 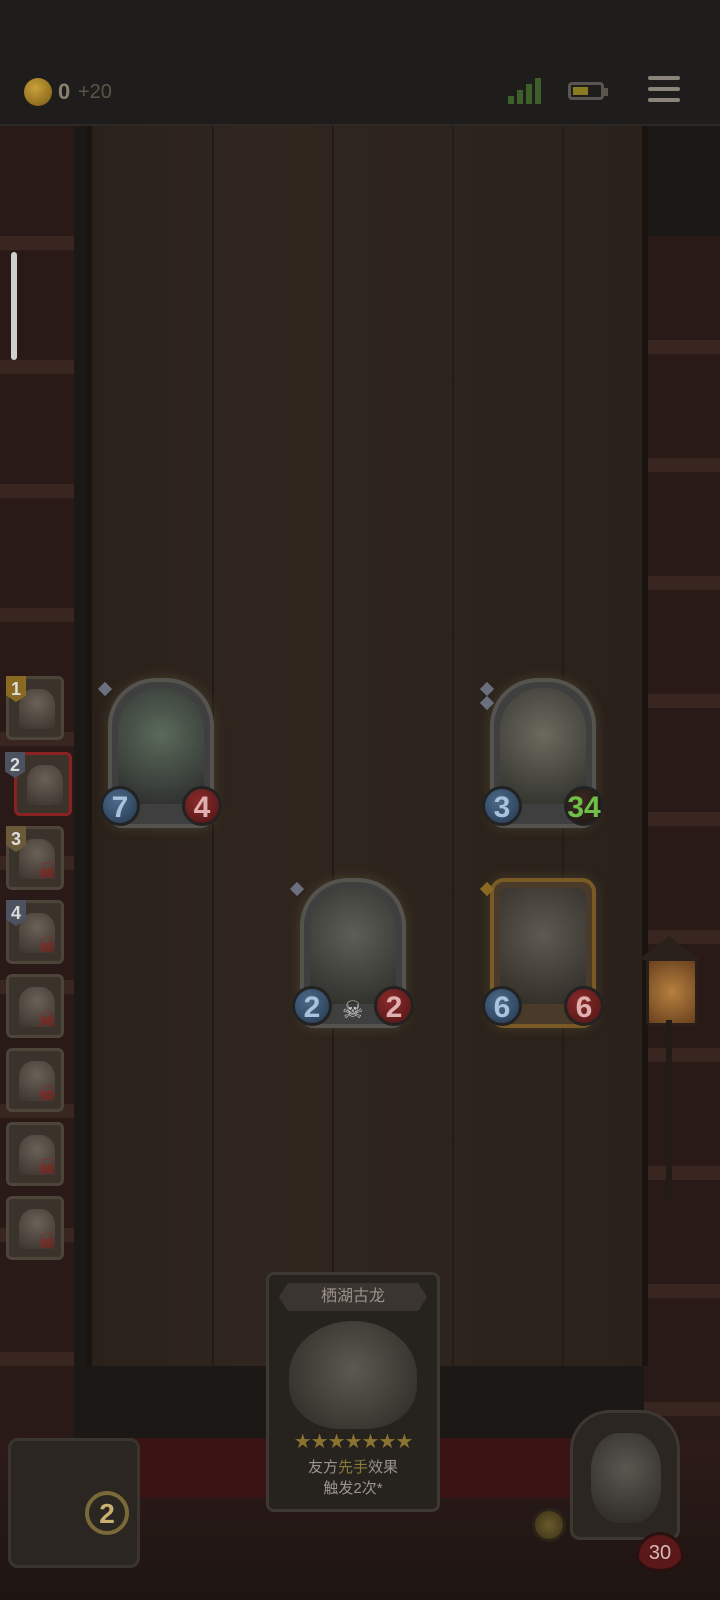 I want to click on opponent-queue-item: 2, so click(x=38, y=784).